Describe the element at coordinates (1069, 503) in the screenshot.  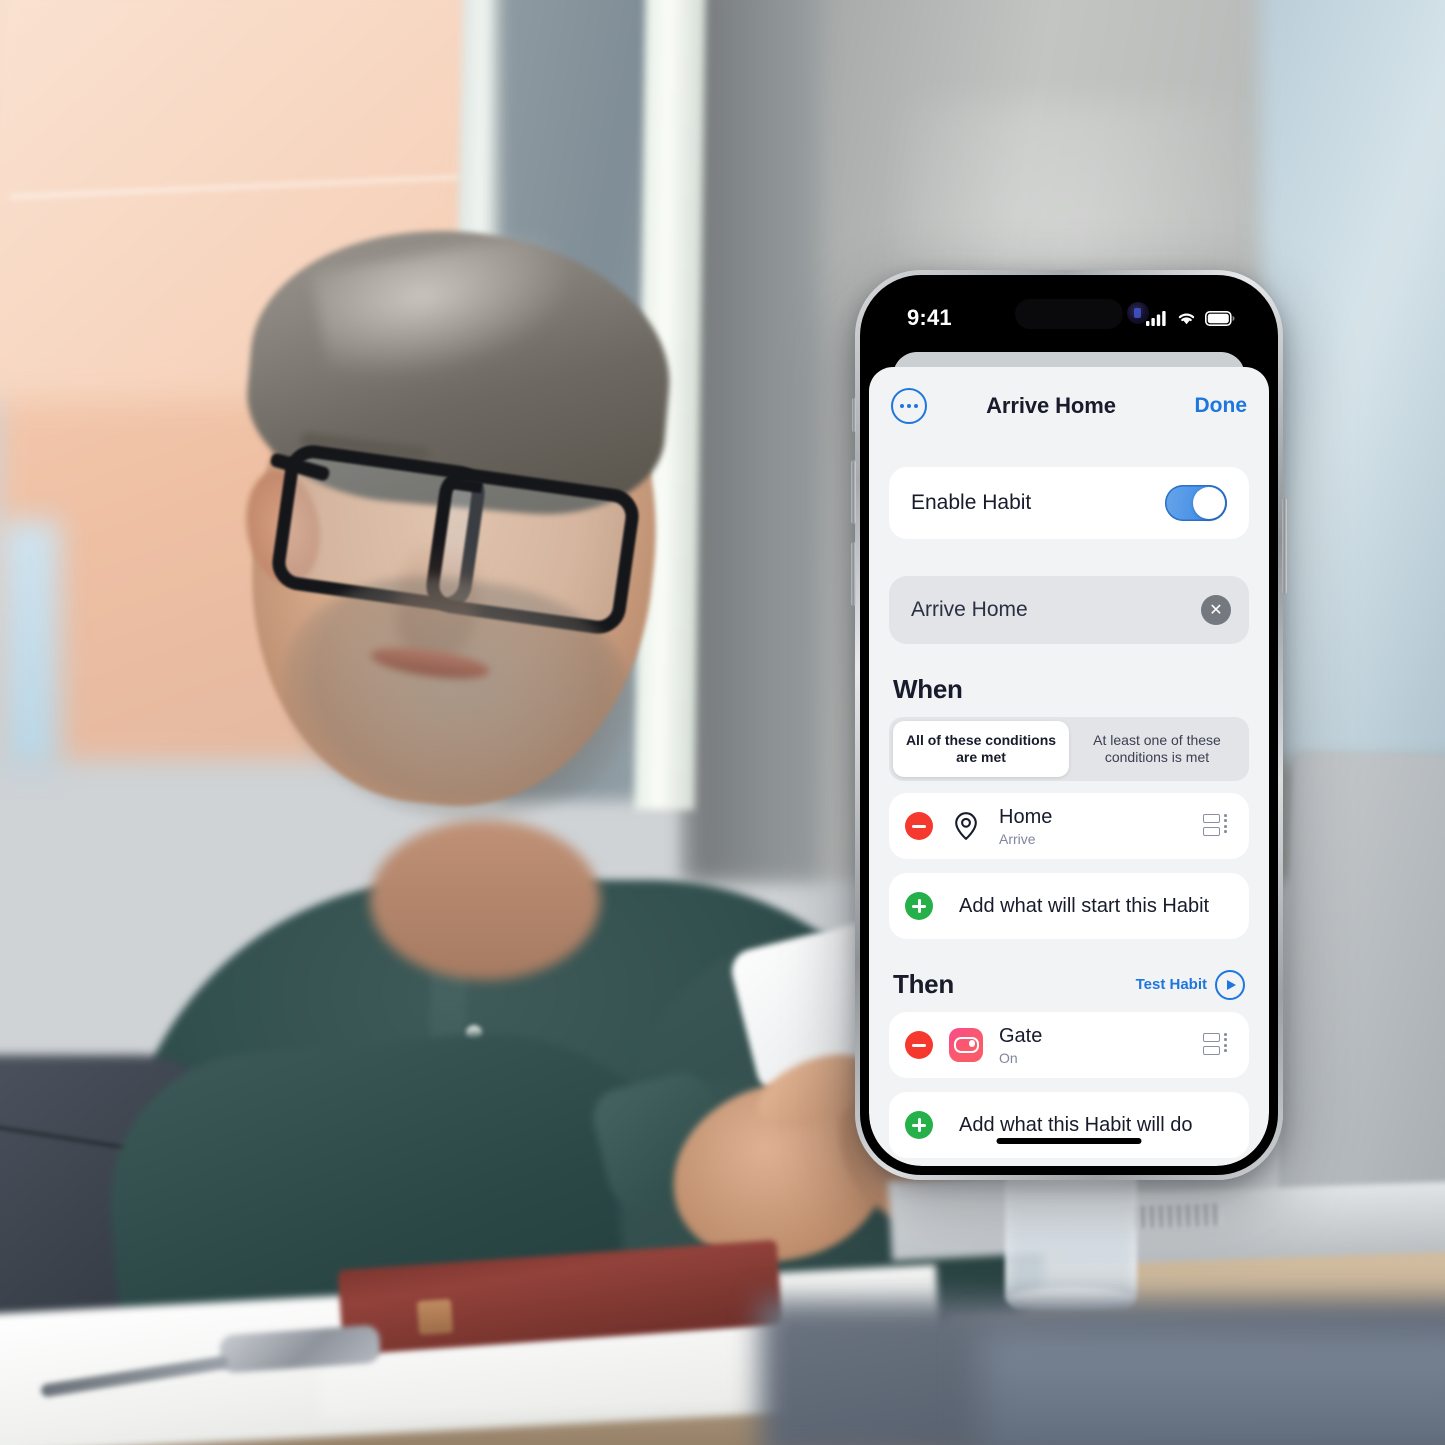
I see `enable-habit-row: Enable Habit` at that location.